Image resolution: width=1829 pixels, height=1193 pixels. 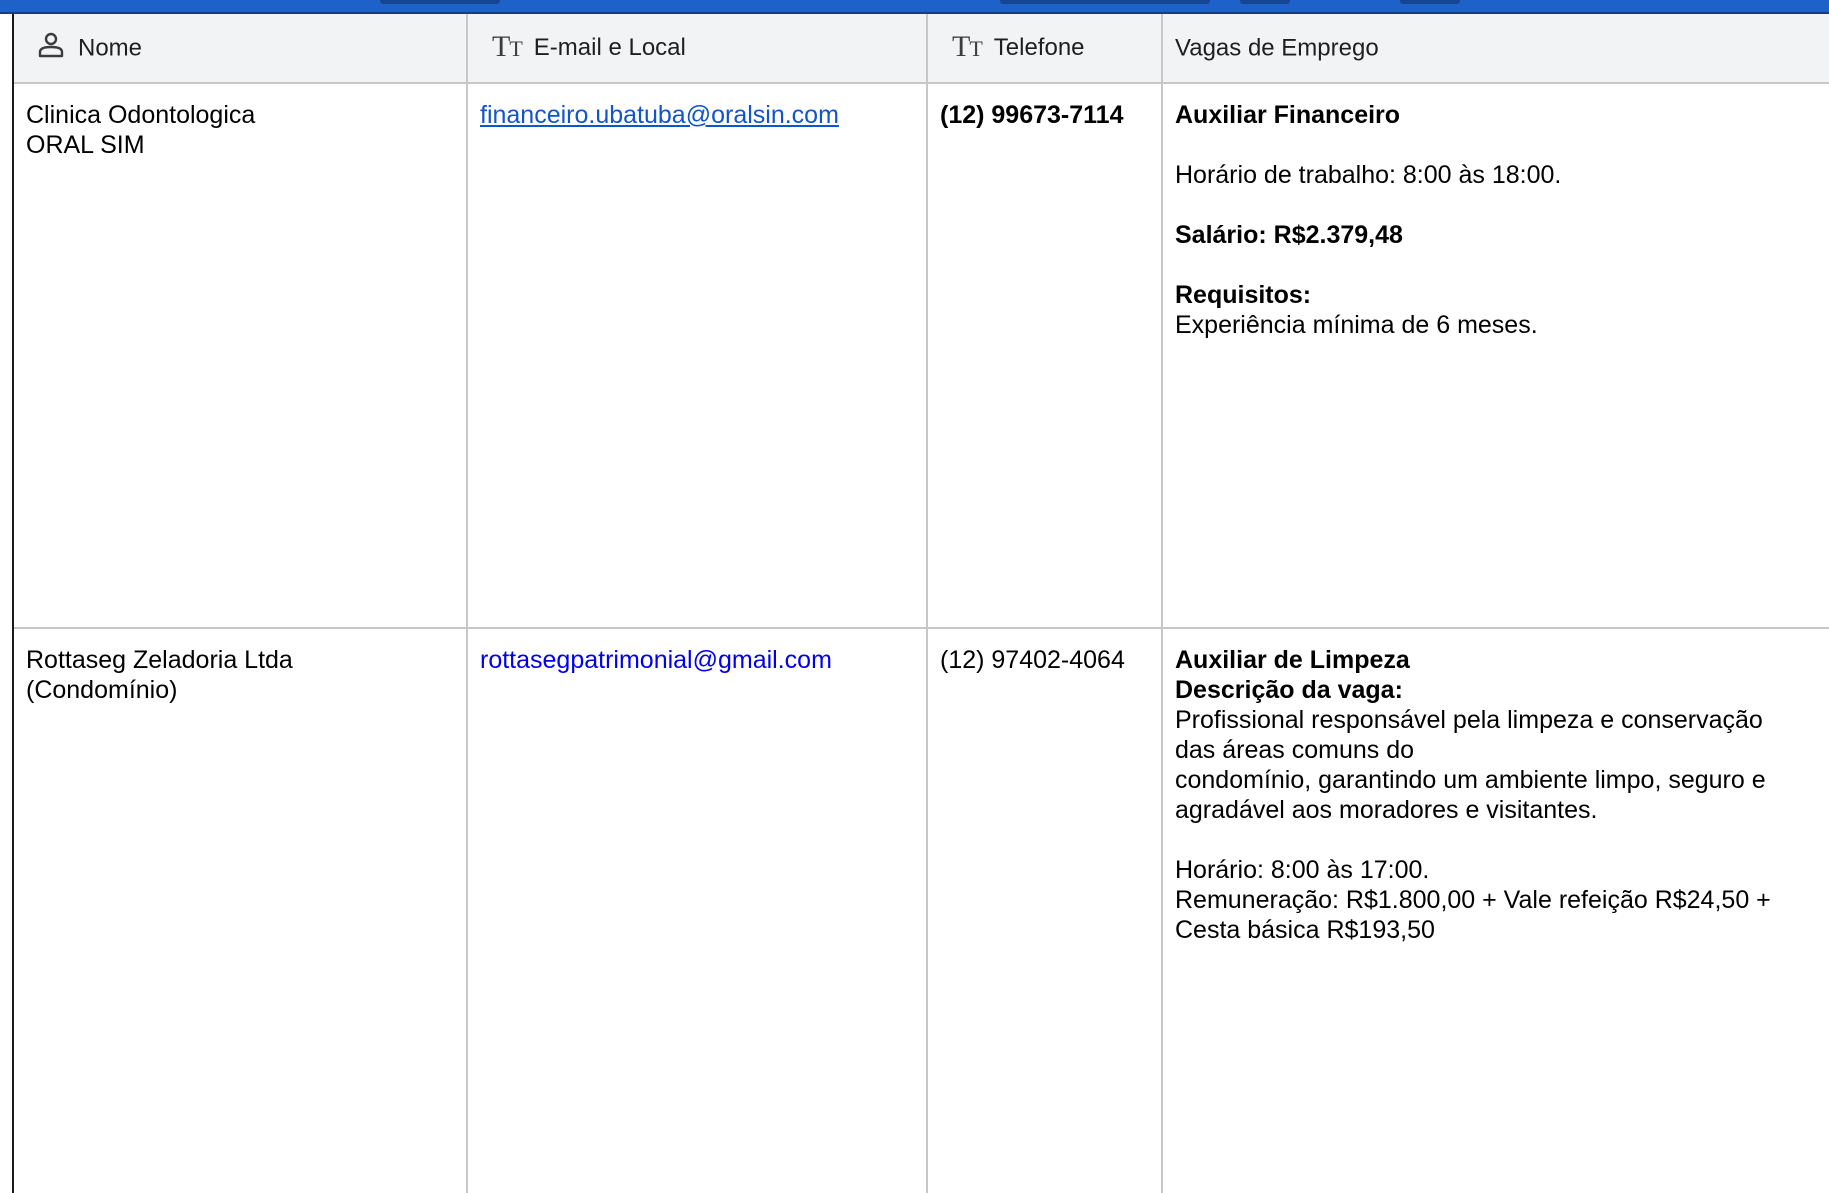 What do you see at coordinates (1386, 810) in the screenshot?
I see `job-description-line: agradável aos moradores e visitantes.` at bounding box center [1386, 810].